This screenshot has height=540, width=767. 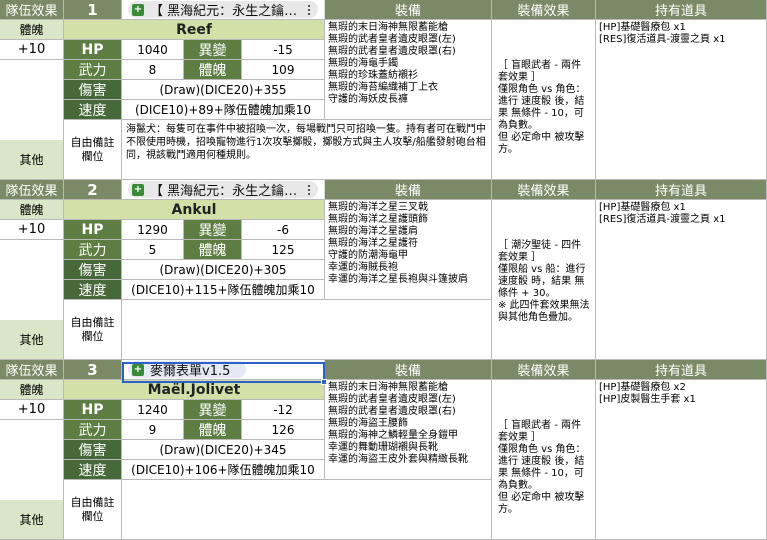 I want to click on body-value: 126, so click(x=283, y=430).